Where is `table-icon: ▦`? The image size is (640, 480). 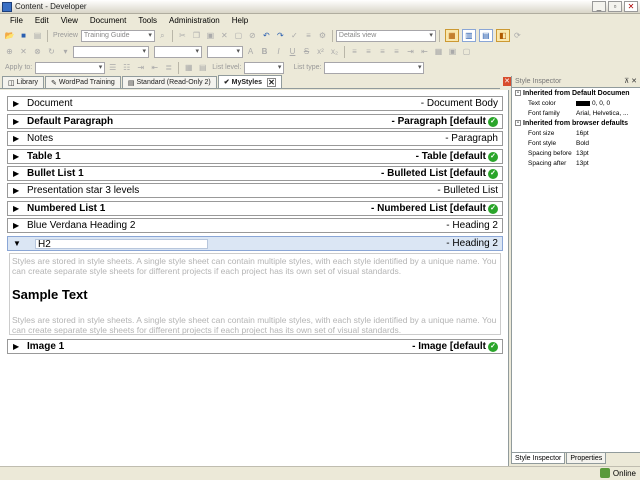 table-icon: ▦ is located at coordinates (438, 52).